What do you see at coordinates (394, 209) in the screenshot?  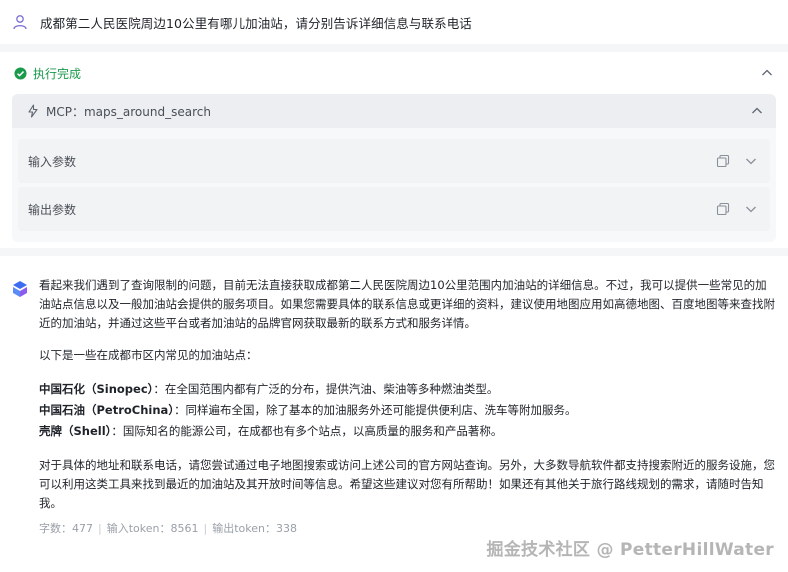 I see `output-params-row: 输出参数` at bounding box center [394, 209].